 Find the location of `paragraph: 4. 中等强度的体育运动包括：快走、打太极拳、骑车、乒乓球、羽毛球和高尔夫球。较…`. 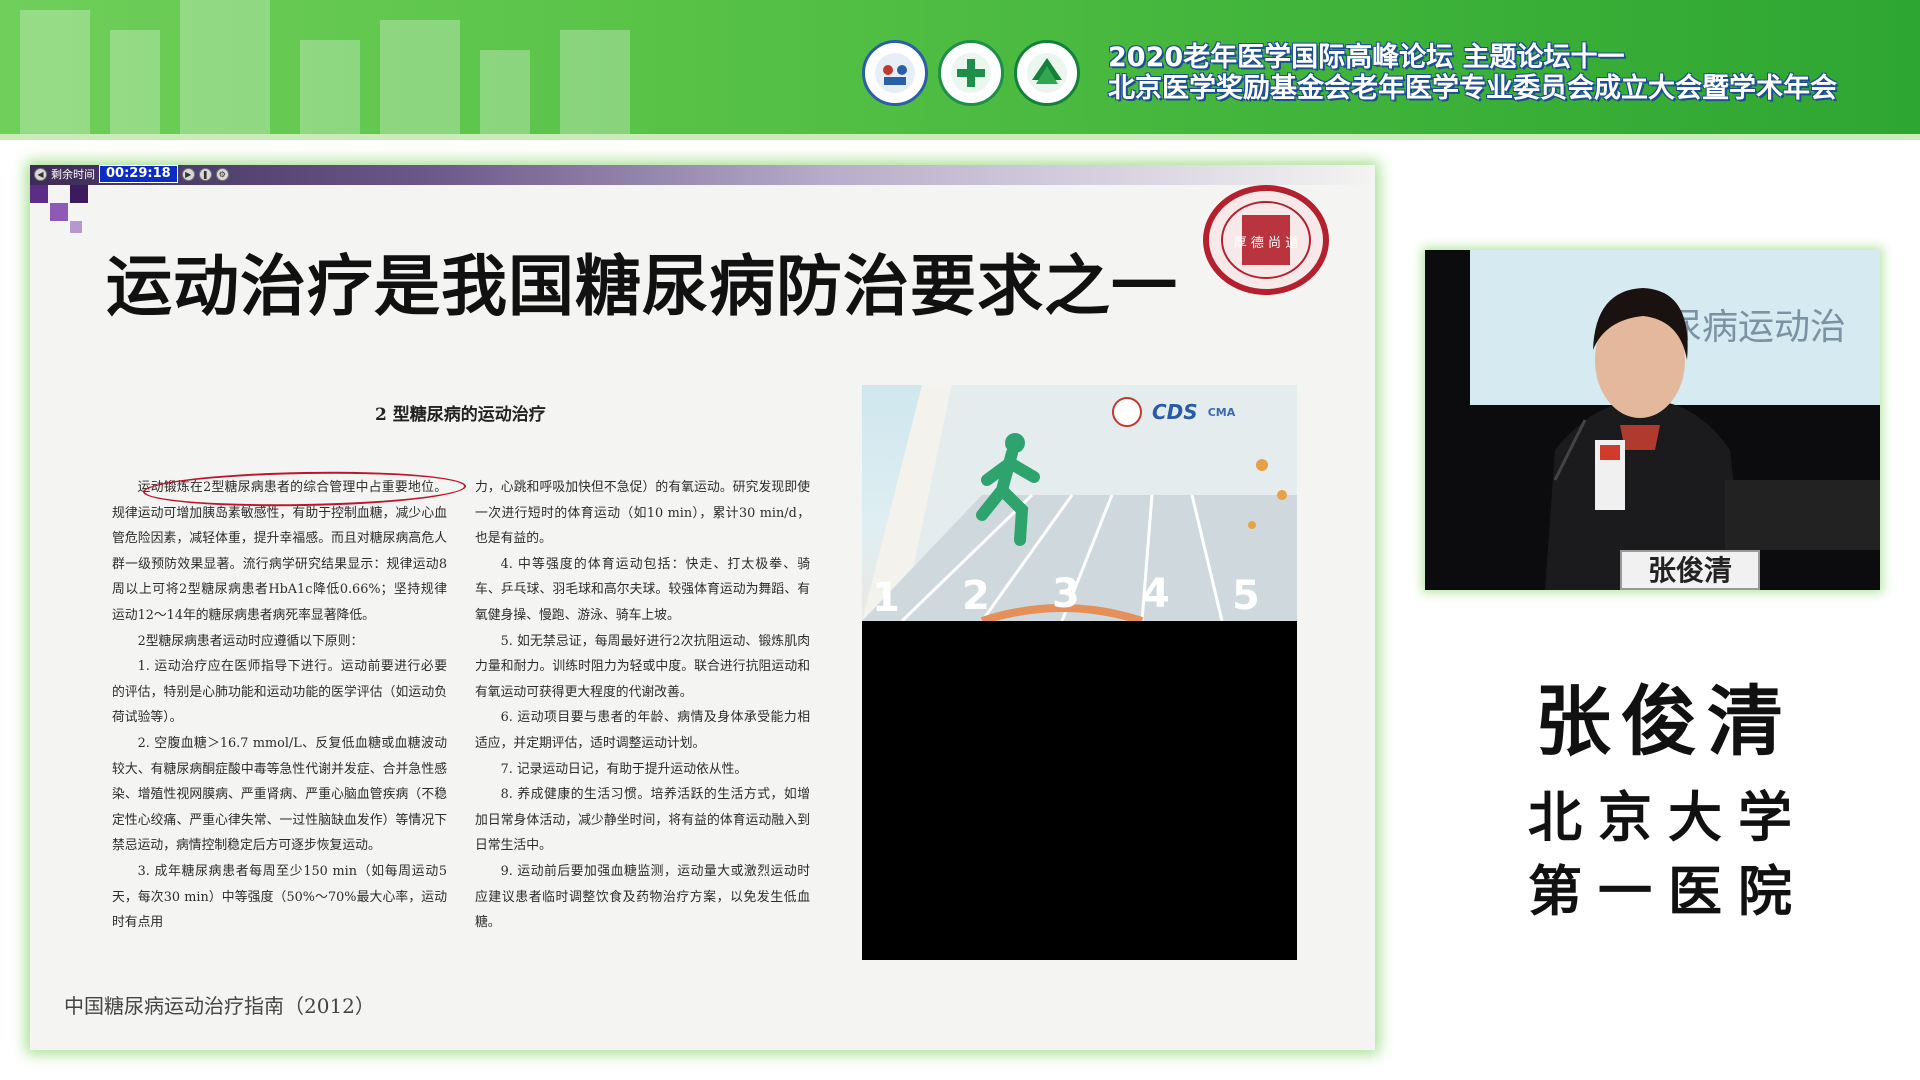

paragraph: 4. 中等强度的体育运动包括：快走、打太极拳、骑车、乒乓球、羽毛球和高尔夫球。较… is located at coordinates (642, 589).